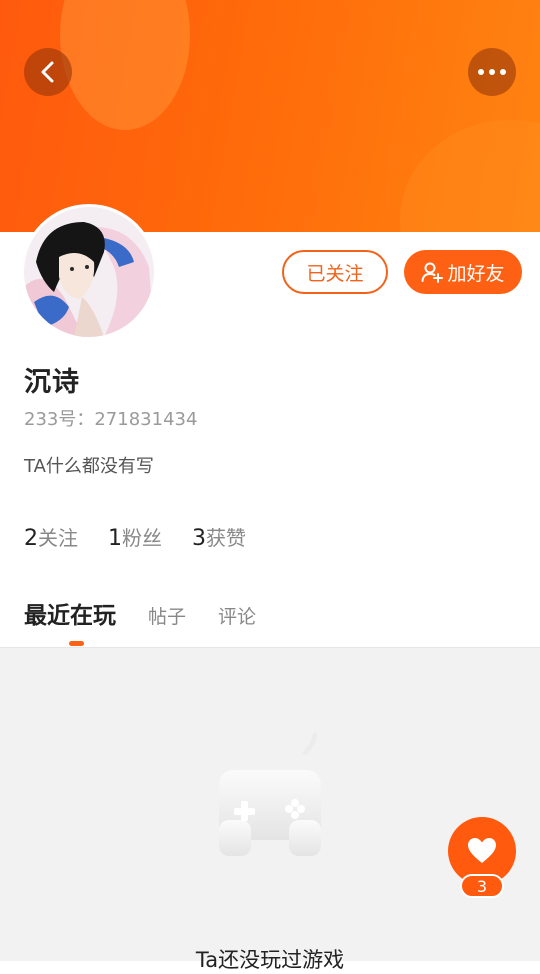 This screenshot has width=540, height=974. I want to click on stat-likes-label: 获赞, so click(226, 538).